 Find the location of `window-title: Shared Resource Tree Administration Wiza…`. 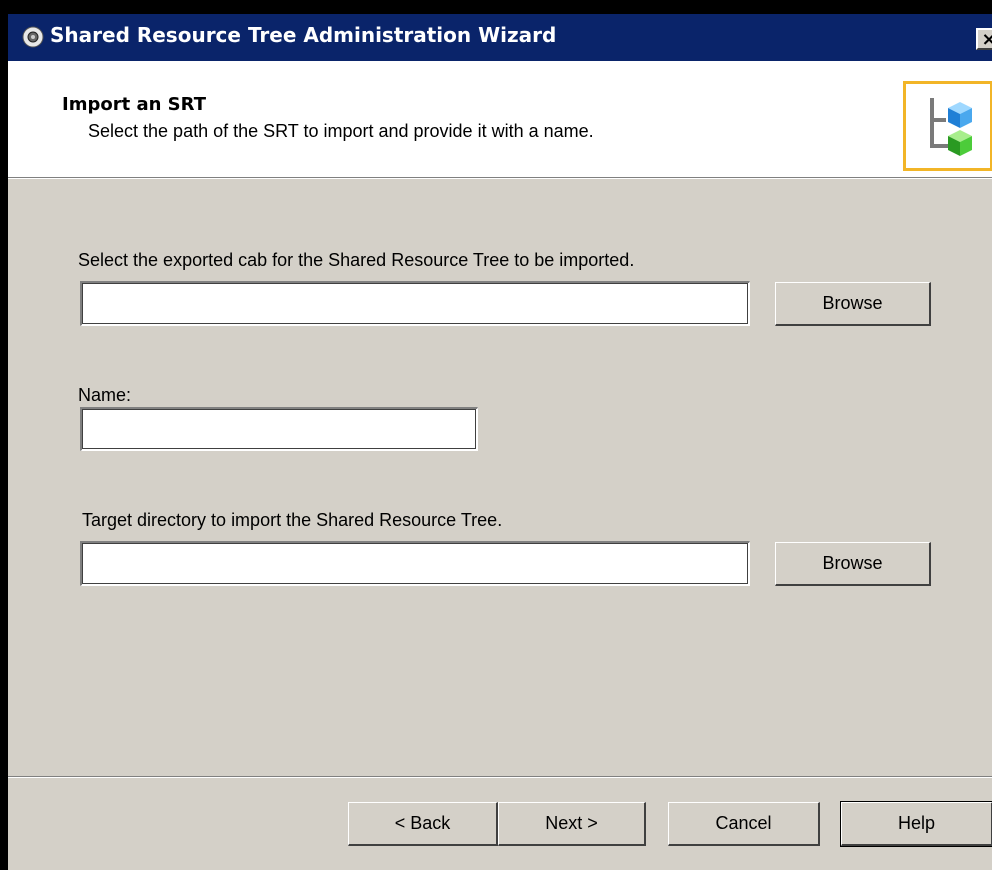

window-title: Shared Resource Tree Administration Wiza… is located at coordinates (303, 35).